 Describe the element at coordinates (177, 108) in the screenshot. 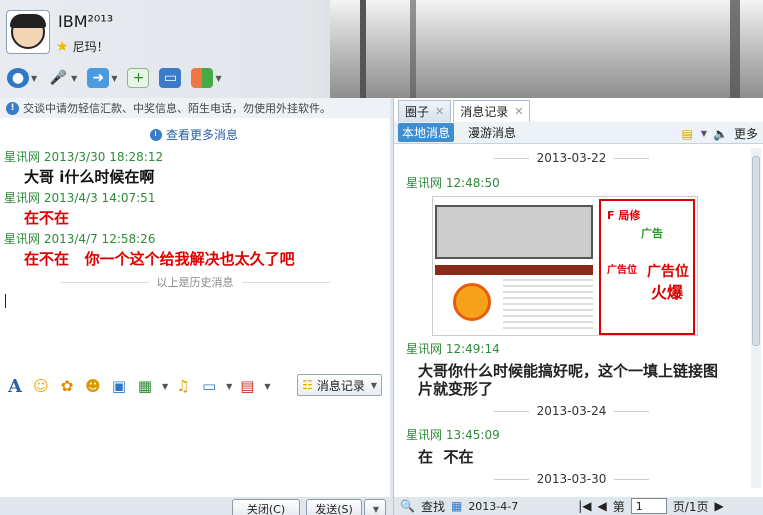

I see `safety-notice-text: 交谈中请勿轻信汇款、中奖信息、陌生电话，勿使用外挂软件。` at that location.